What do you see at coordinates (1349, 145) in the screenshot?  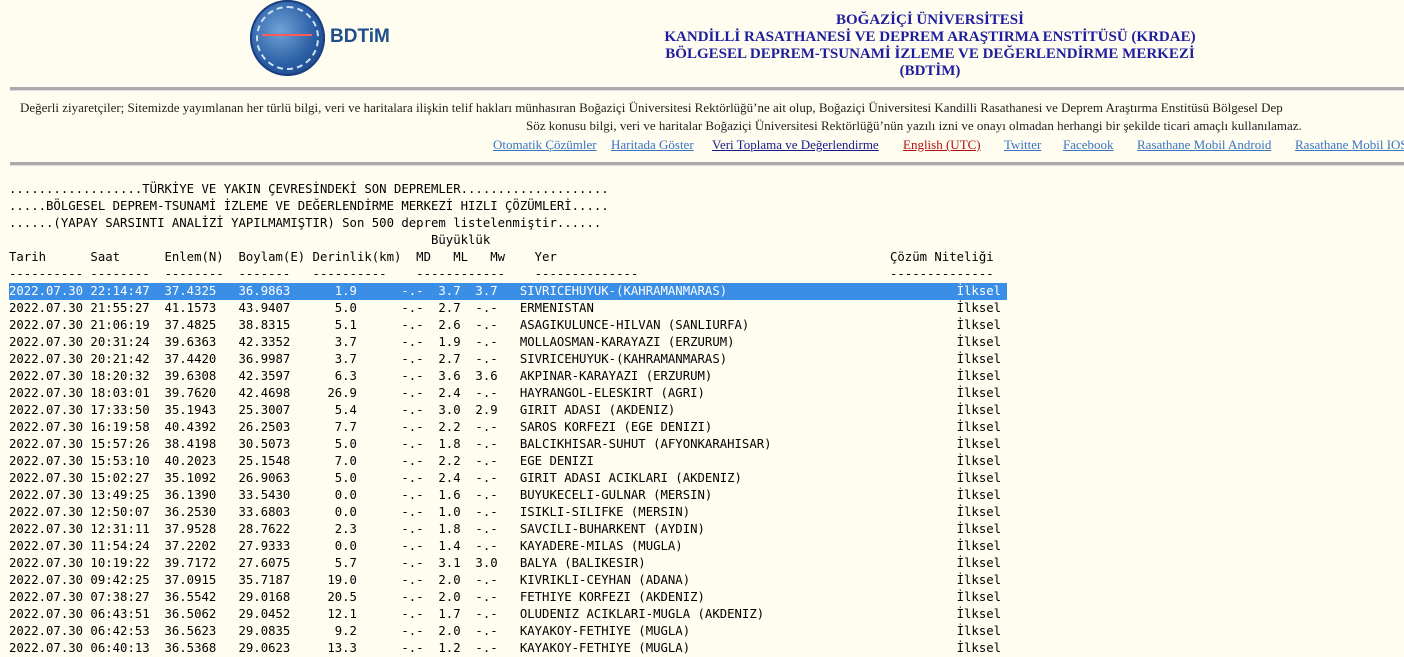 I see `link-mobile-ios: Rasathane Mobil IOS` at bounding box center [1349, 145].